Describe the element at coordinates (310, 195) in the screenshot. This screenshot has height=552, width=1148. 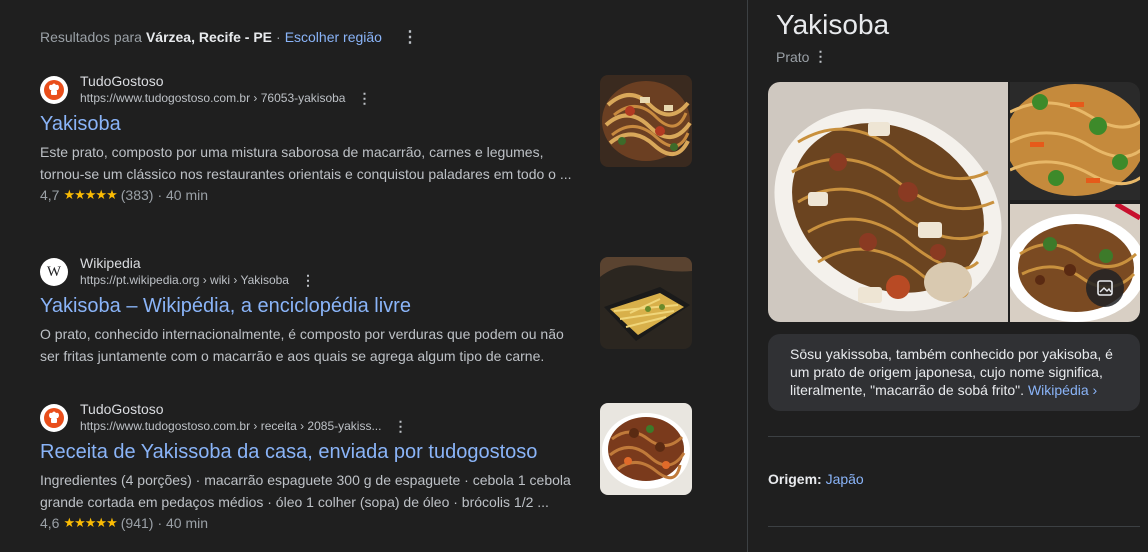
I see `result-rating: 4,7 ★★★★★ (383) · 40 min` at that location.